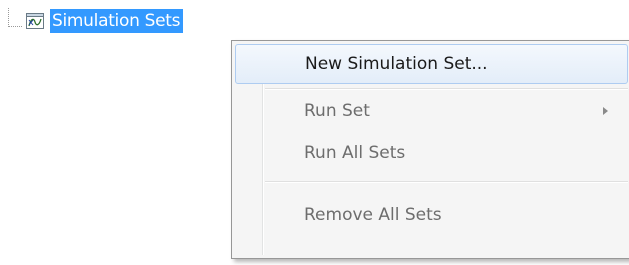  What do you see at coordinates (431, 112) in the screenshot?
I see `menu-item-run-set: Run Set` at bounding box center [431, 112].